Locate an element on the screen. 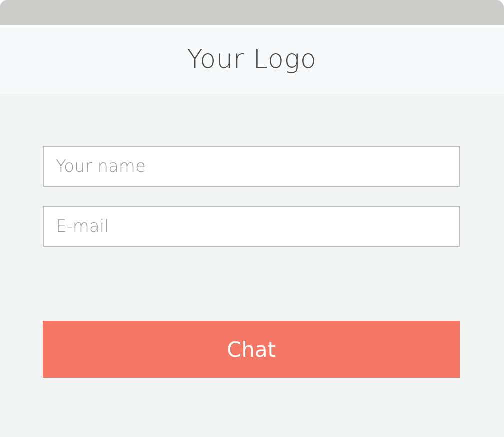 This screenshot has width=504, height=437. input-field: E-mail is located at coordinates (251, 226).